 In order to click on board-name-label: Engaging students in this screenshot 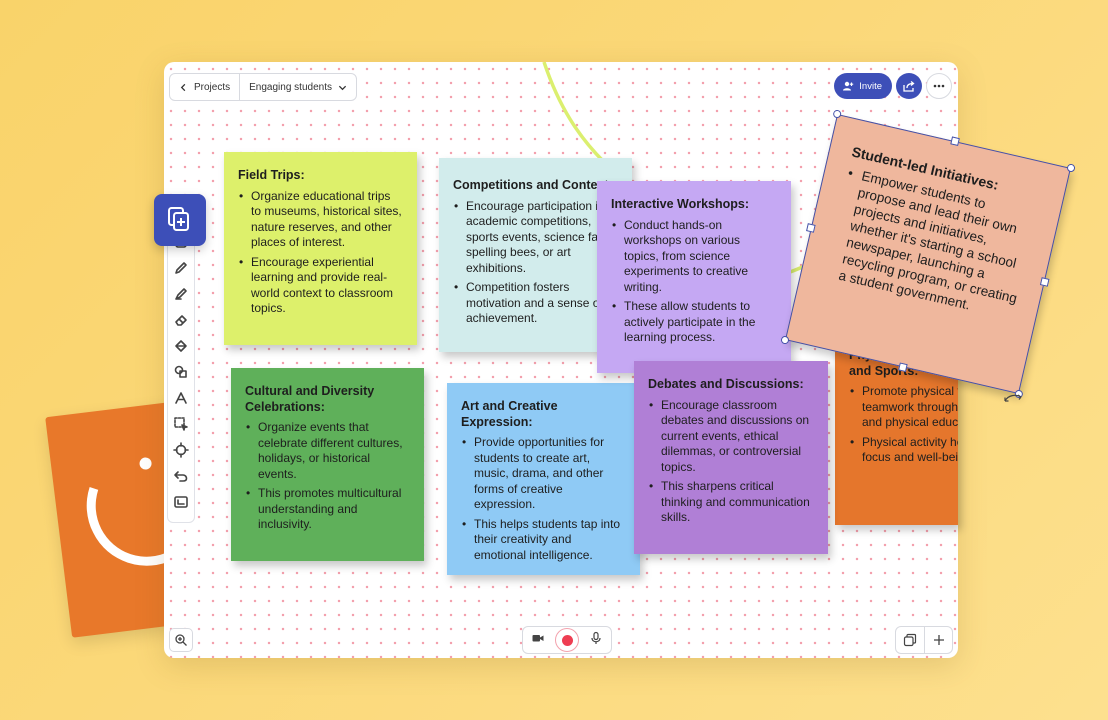, I will do `click(290, 87)`.